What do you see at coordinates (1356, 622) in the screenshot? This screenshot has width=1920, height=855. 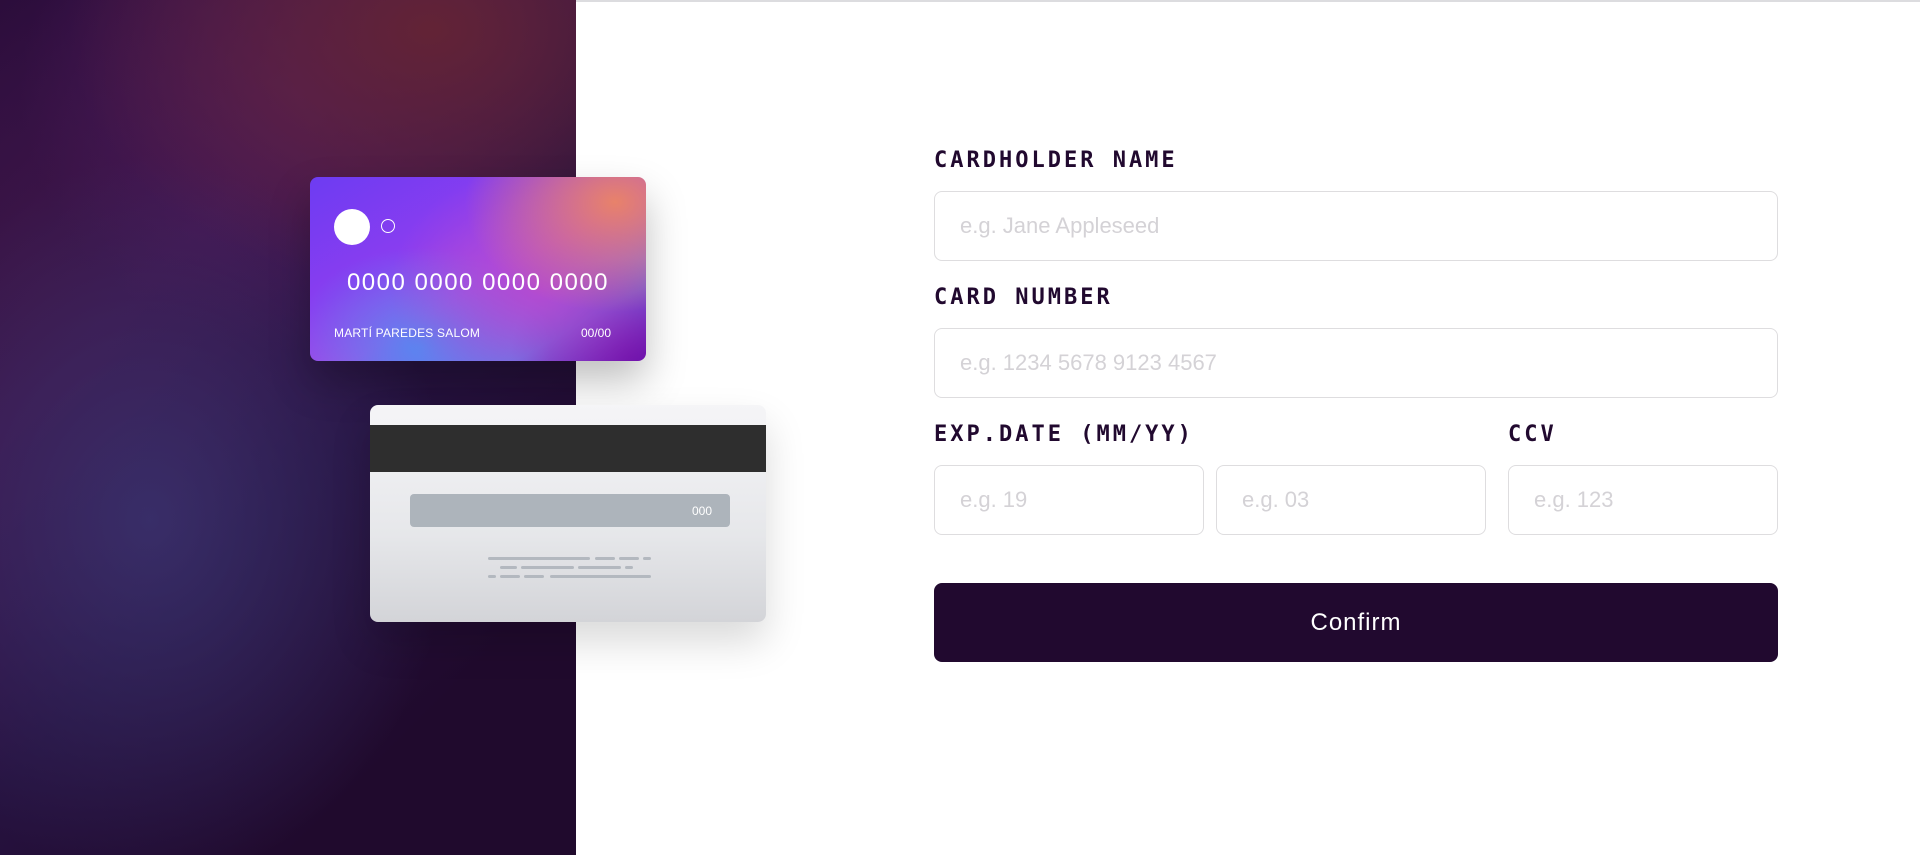 I see `confirm-button: Confirm` at bounding box center [1356, 622].